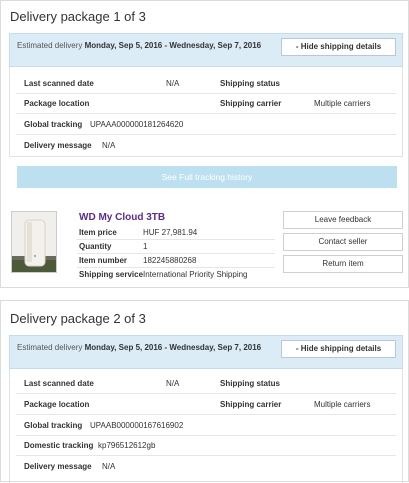 This screenshot has width=409, height=483. What do you see at coordinates (136, 124) in the screenshot?
I see `global-tracking-value: UPAAA000000181264620` at bounding box center [136, 124].